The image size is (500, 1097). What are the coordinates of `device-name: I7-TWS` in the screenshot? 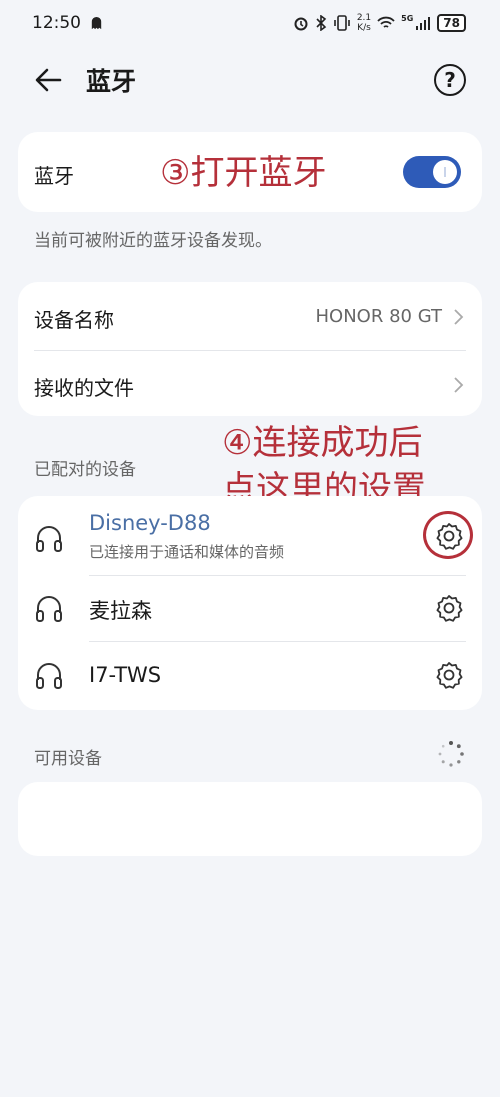 It's located at (125, 675).